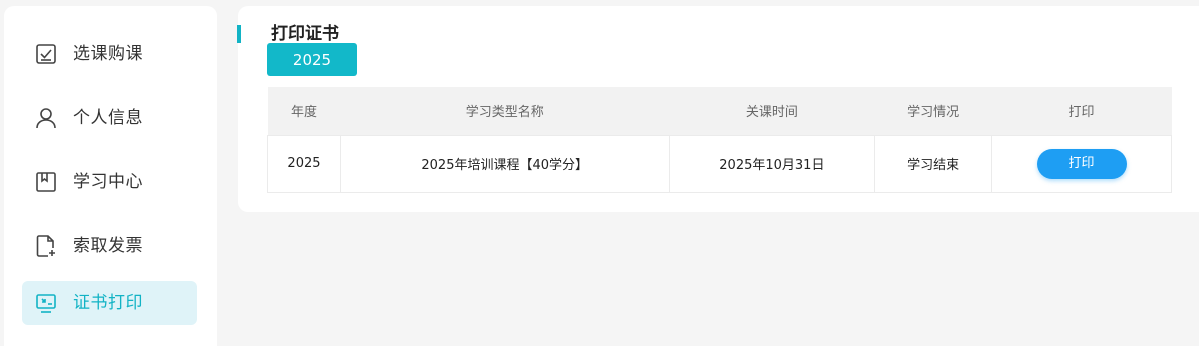  Describe the element at coordinates (1081, 111) in the screenshot. I see `column-header-print: 打印` at that location.